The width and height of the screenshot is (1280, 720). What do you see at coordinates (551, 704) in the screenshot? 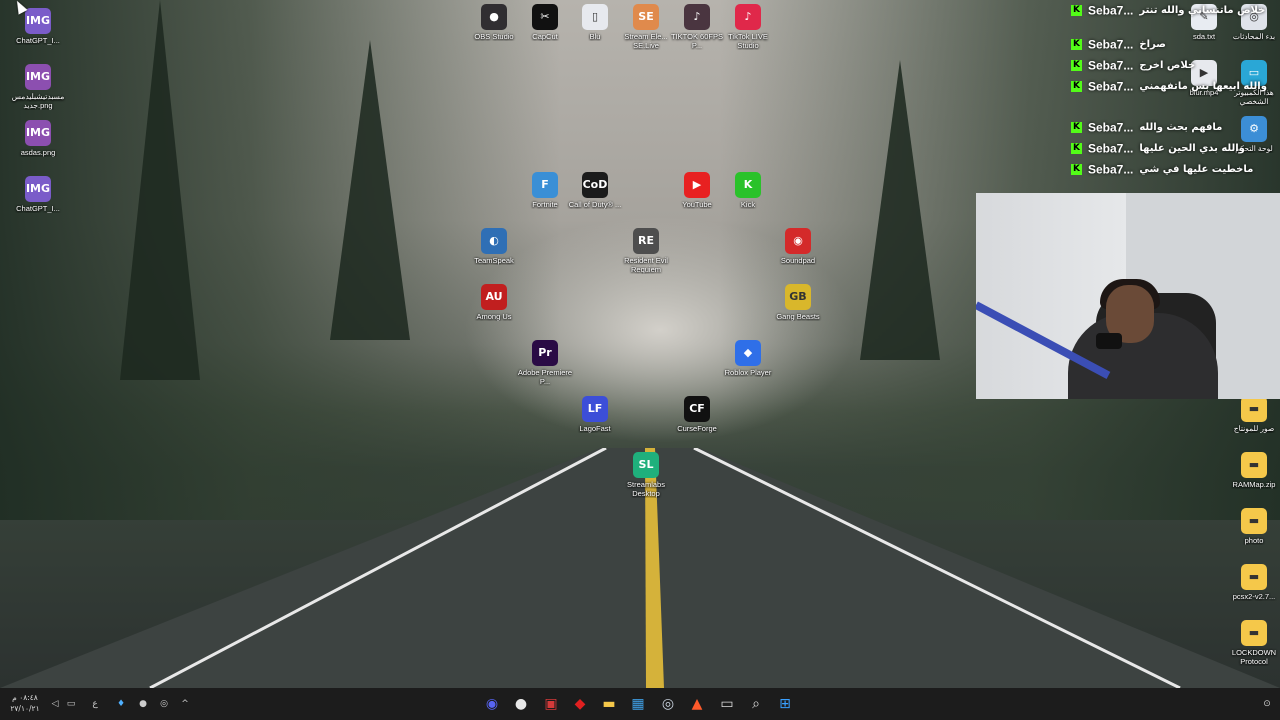
I see `streamer-app-icon: ▣` at bounding box center [551, 704].